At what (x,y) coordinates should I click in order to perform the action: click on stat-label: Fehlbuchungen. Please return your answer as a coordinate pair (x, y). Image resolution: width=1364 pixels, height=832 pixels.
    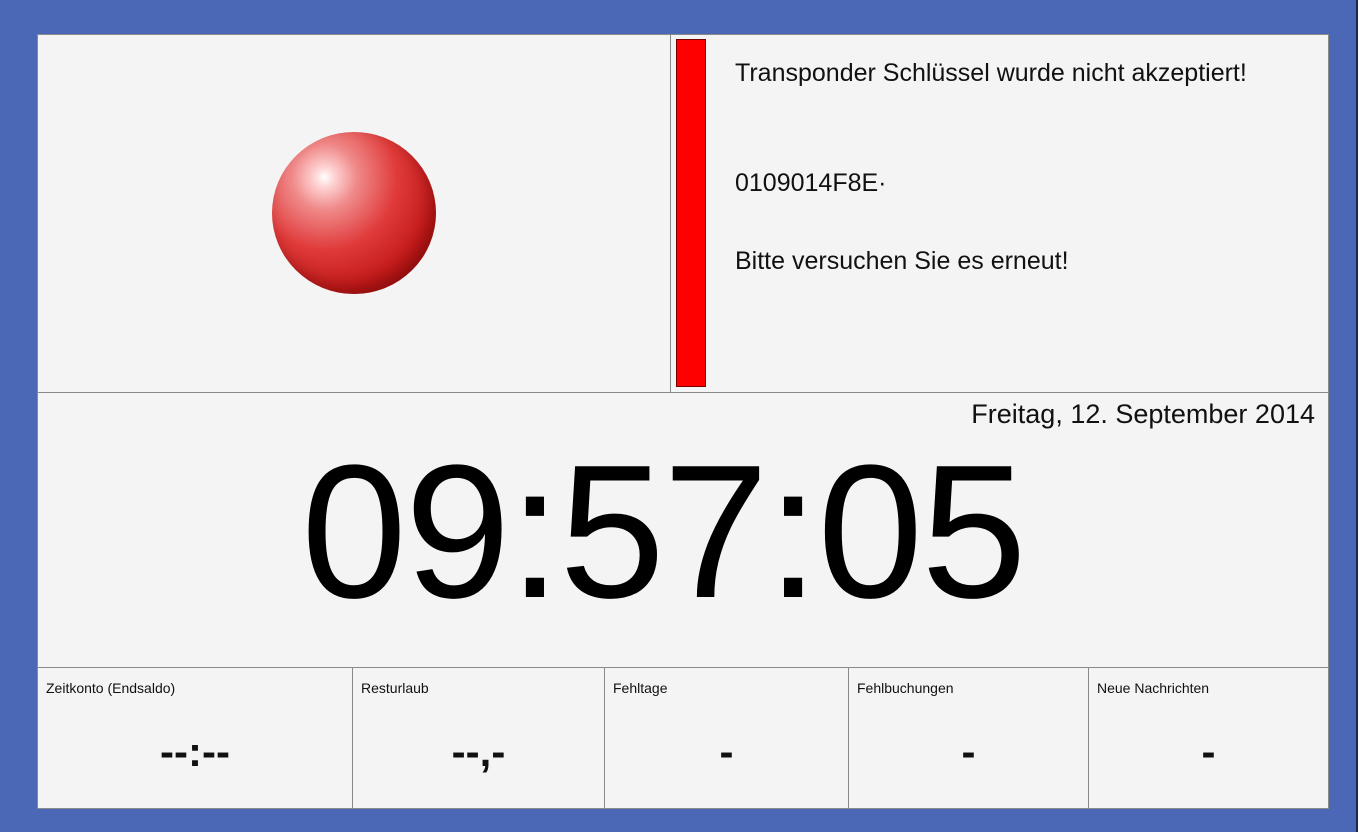
    Looking at the image, I should click on (905, 688).